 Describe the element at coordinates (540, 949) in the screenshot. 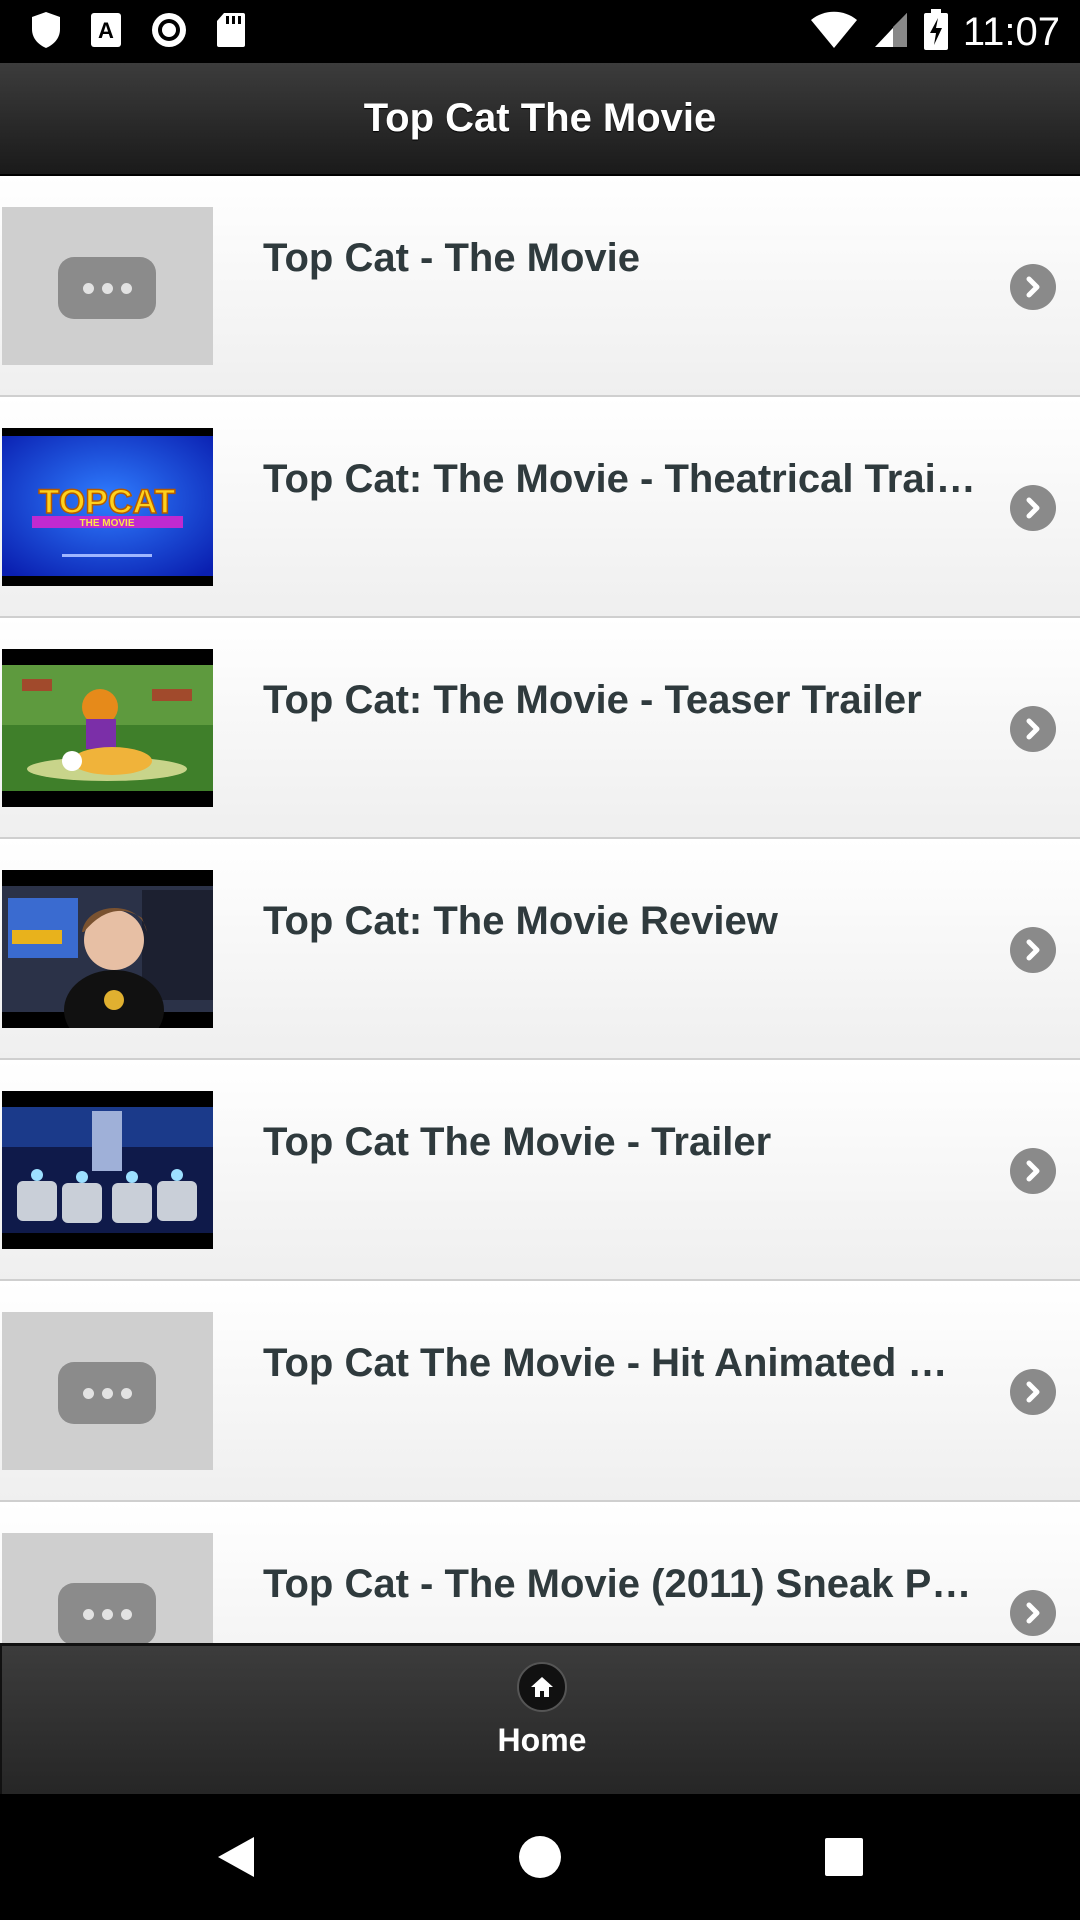

I see `list-item: Top Cat: The Movie Review` at that location.